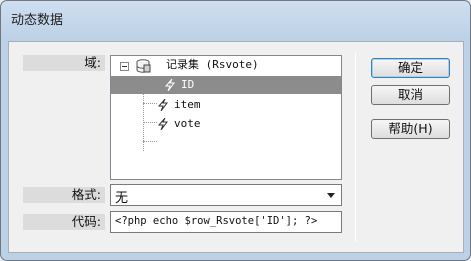 The width and height of the screenshot is (471, 261). I want to click on cancel-button: 取消, so click(410, 95).